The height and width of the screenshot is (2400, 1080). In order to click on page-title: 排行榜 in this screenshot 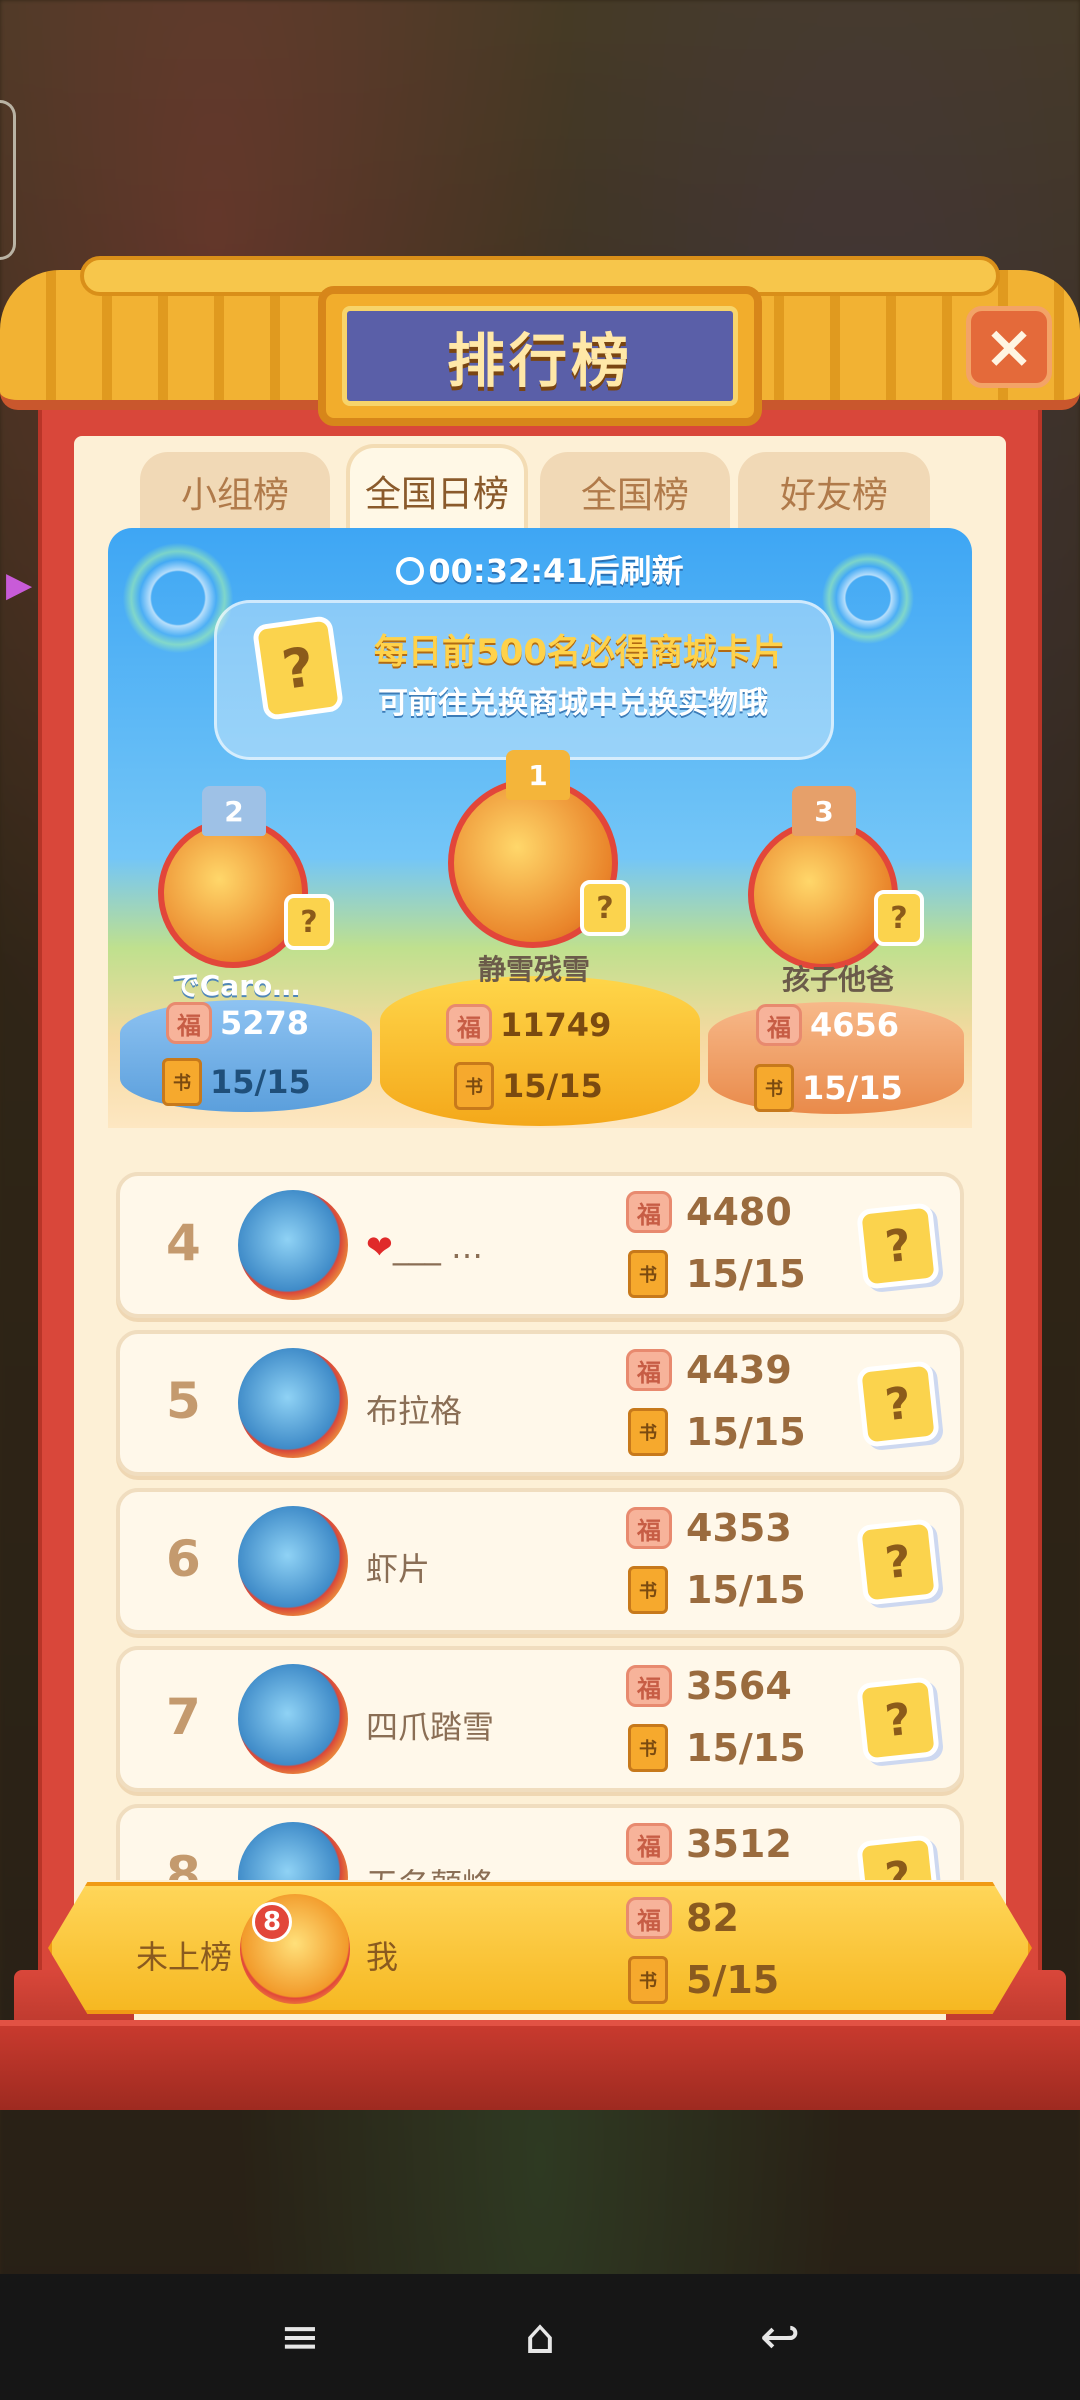, I will do `click(539, 361)`.